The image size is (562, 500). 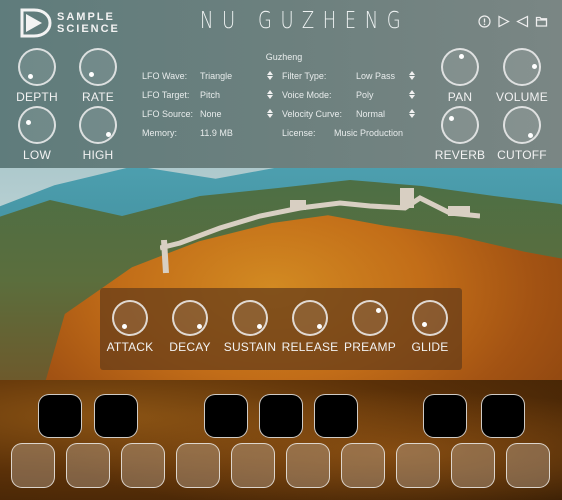 I want to click on license-value: Music Production, so click(x=369, y=132).